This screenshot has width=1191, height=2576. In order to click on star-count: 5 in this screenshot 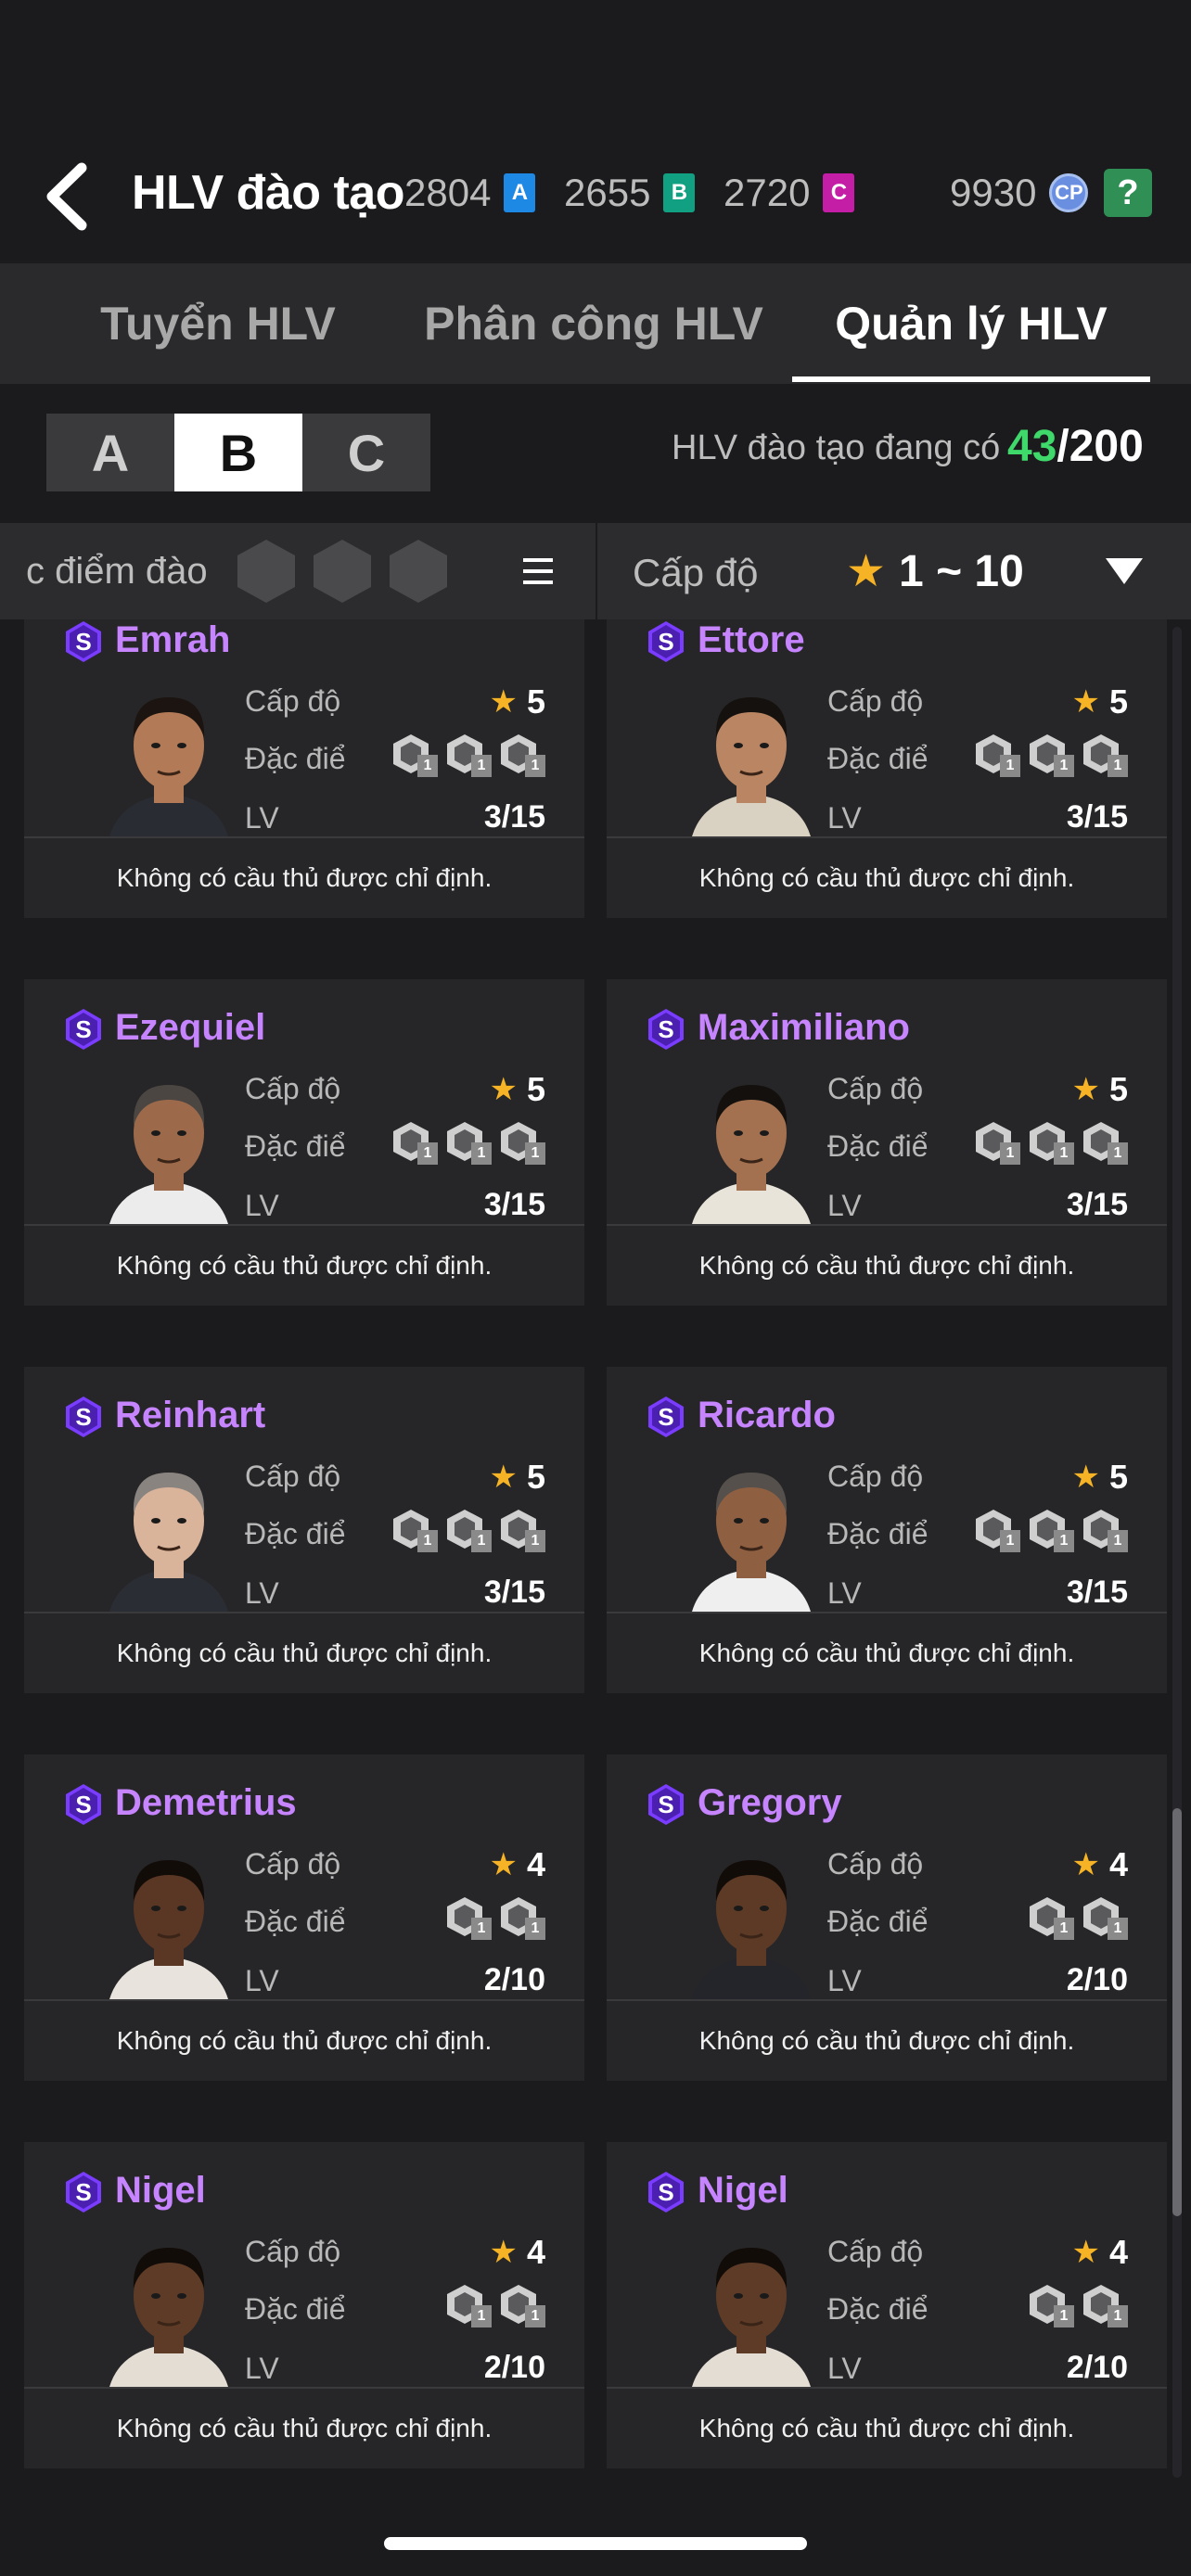, I will do `click(1118, 1089)`.